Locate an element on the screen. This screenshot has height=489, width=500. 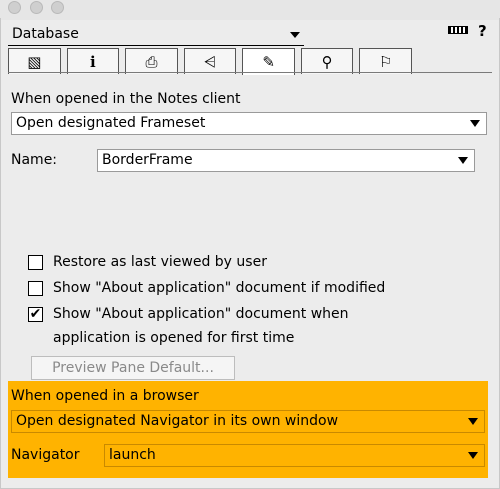
frameset-name-value: BorderFrame is located at coordinates (147, 160).